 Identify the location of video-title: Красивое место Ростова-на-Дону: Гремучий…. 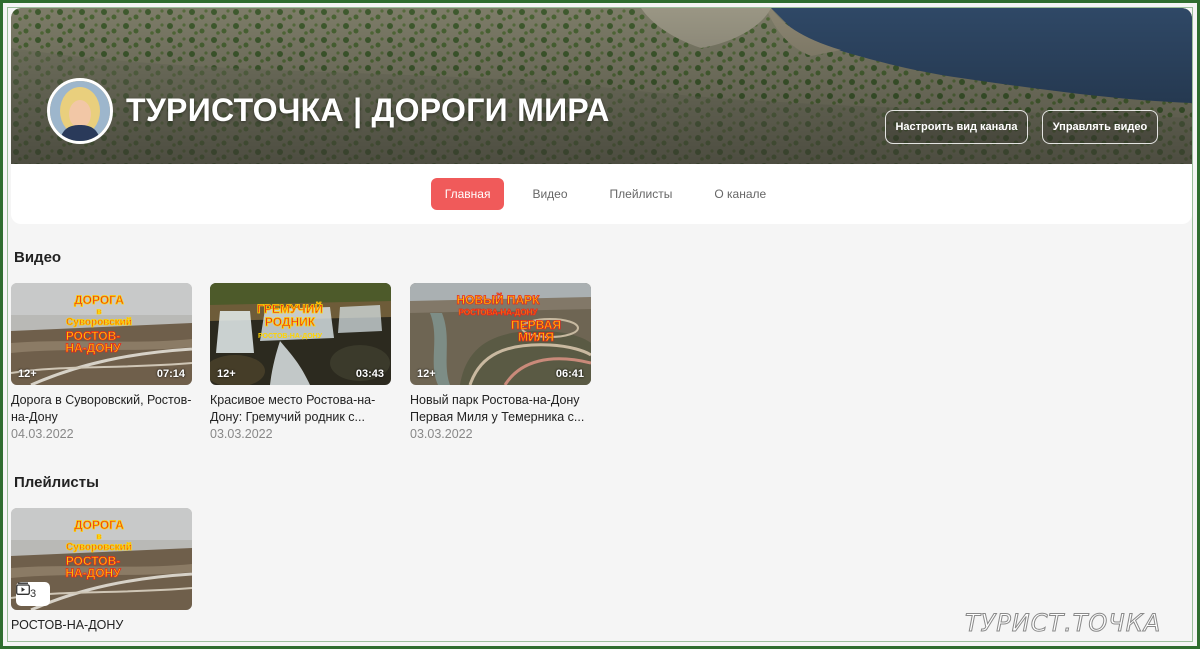
(300, 409).